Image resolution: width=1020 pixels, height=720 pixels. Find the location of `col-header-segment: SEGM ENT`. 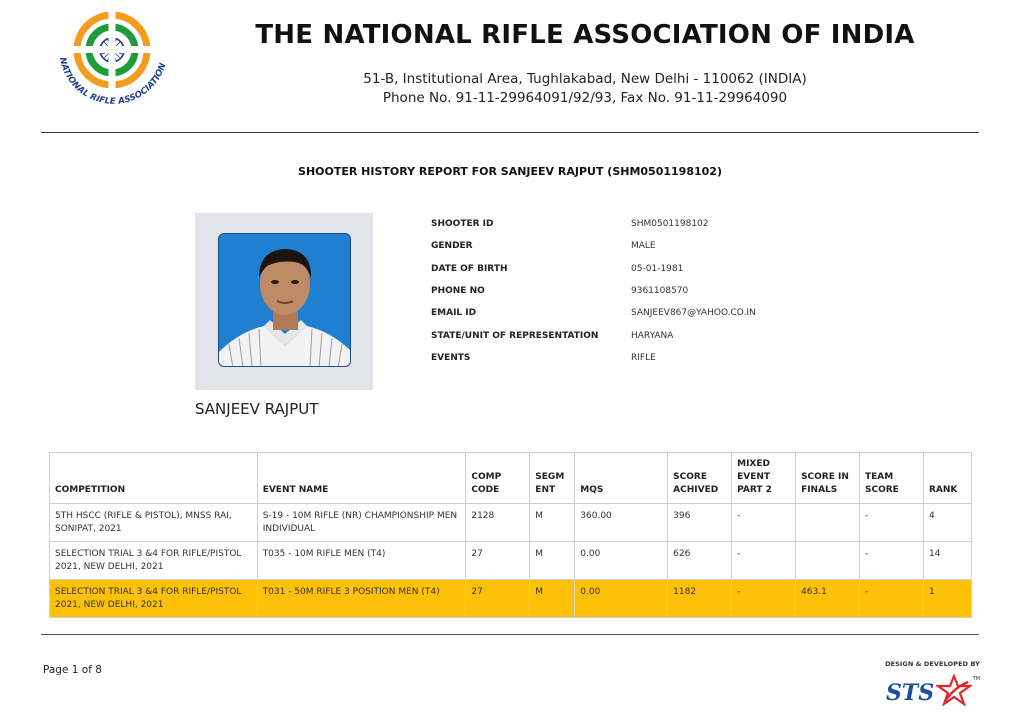

col-header-segment: SEGM ENT is located at coordinates (552, 478).